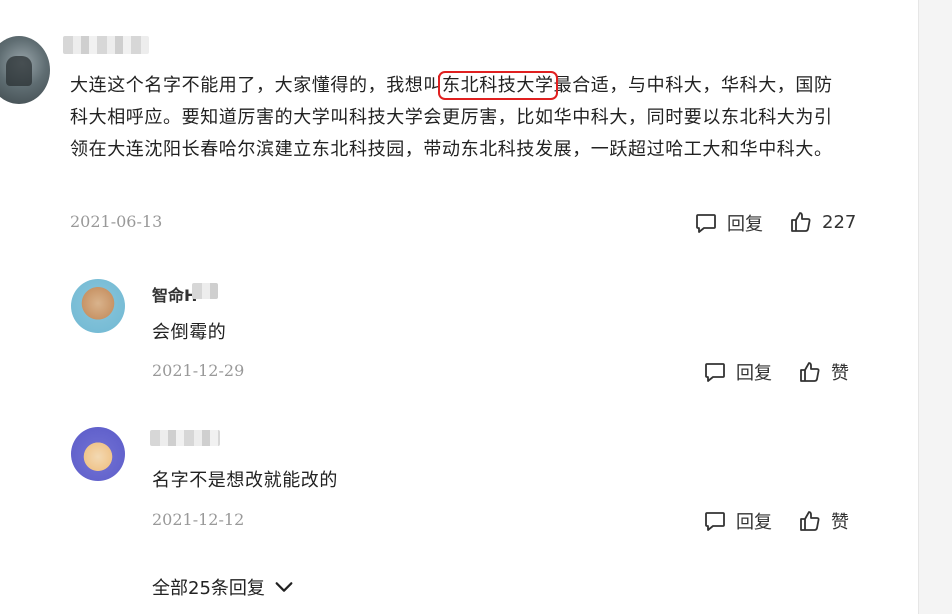 The width and height of the screenshot is (952, 614). I want to click on show-all-replies-button: 全部25条回复, so click(223, 587).